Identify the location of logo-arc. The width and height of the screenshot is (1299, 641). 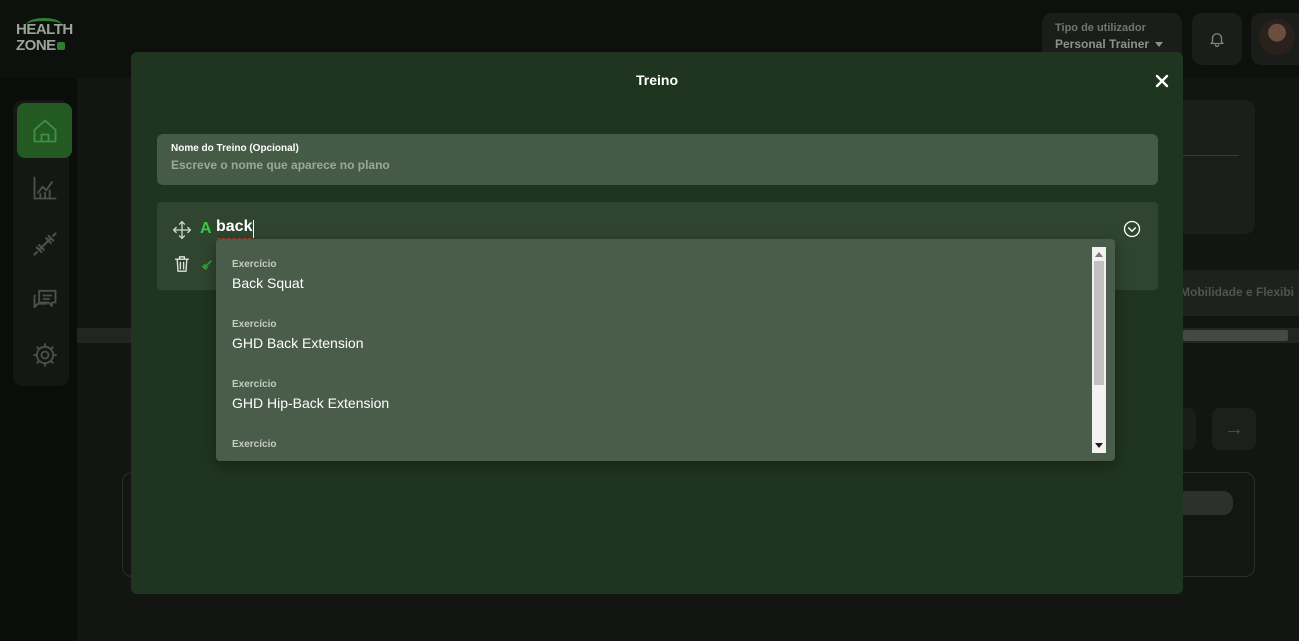
(44, 25).